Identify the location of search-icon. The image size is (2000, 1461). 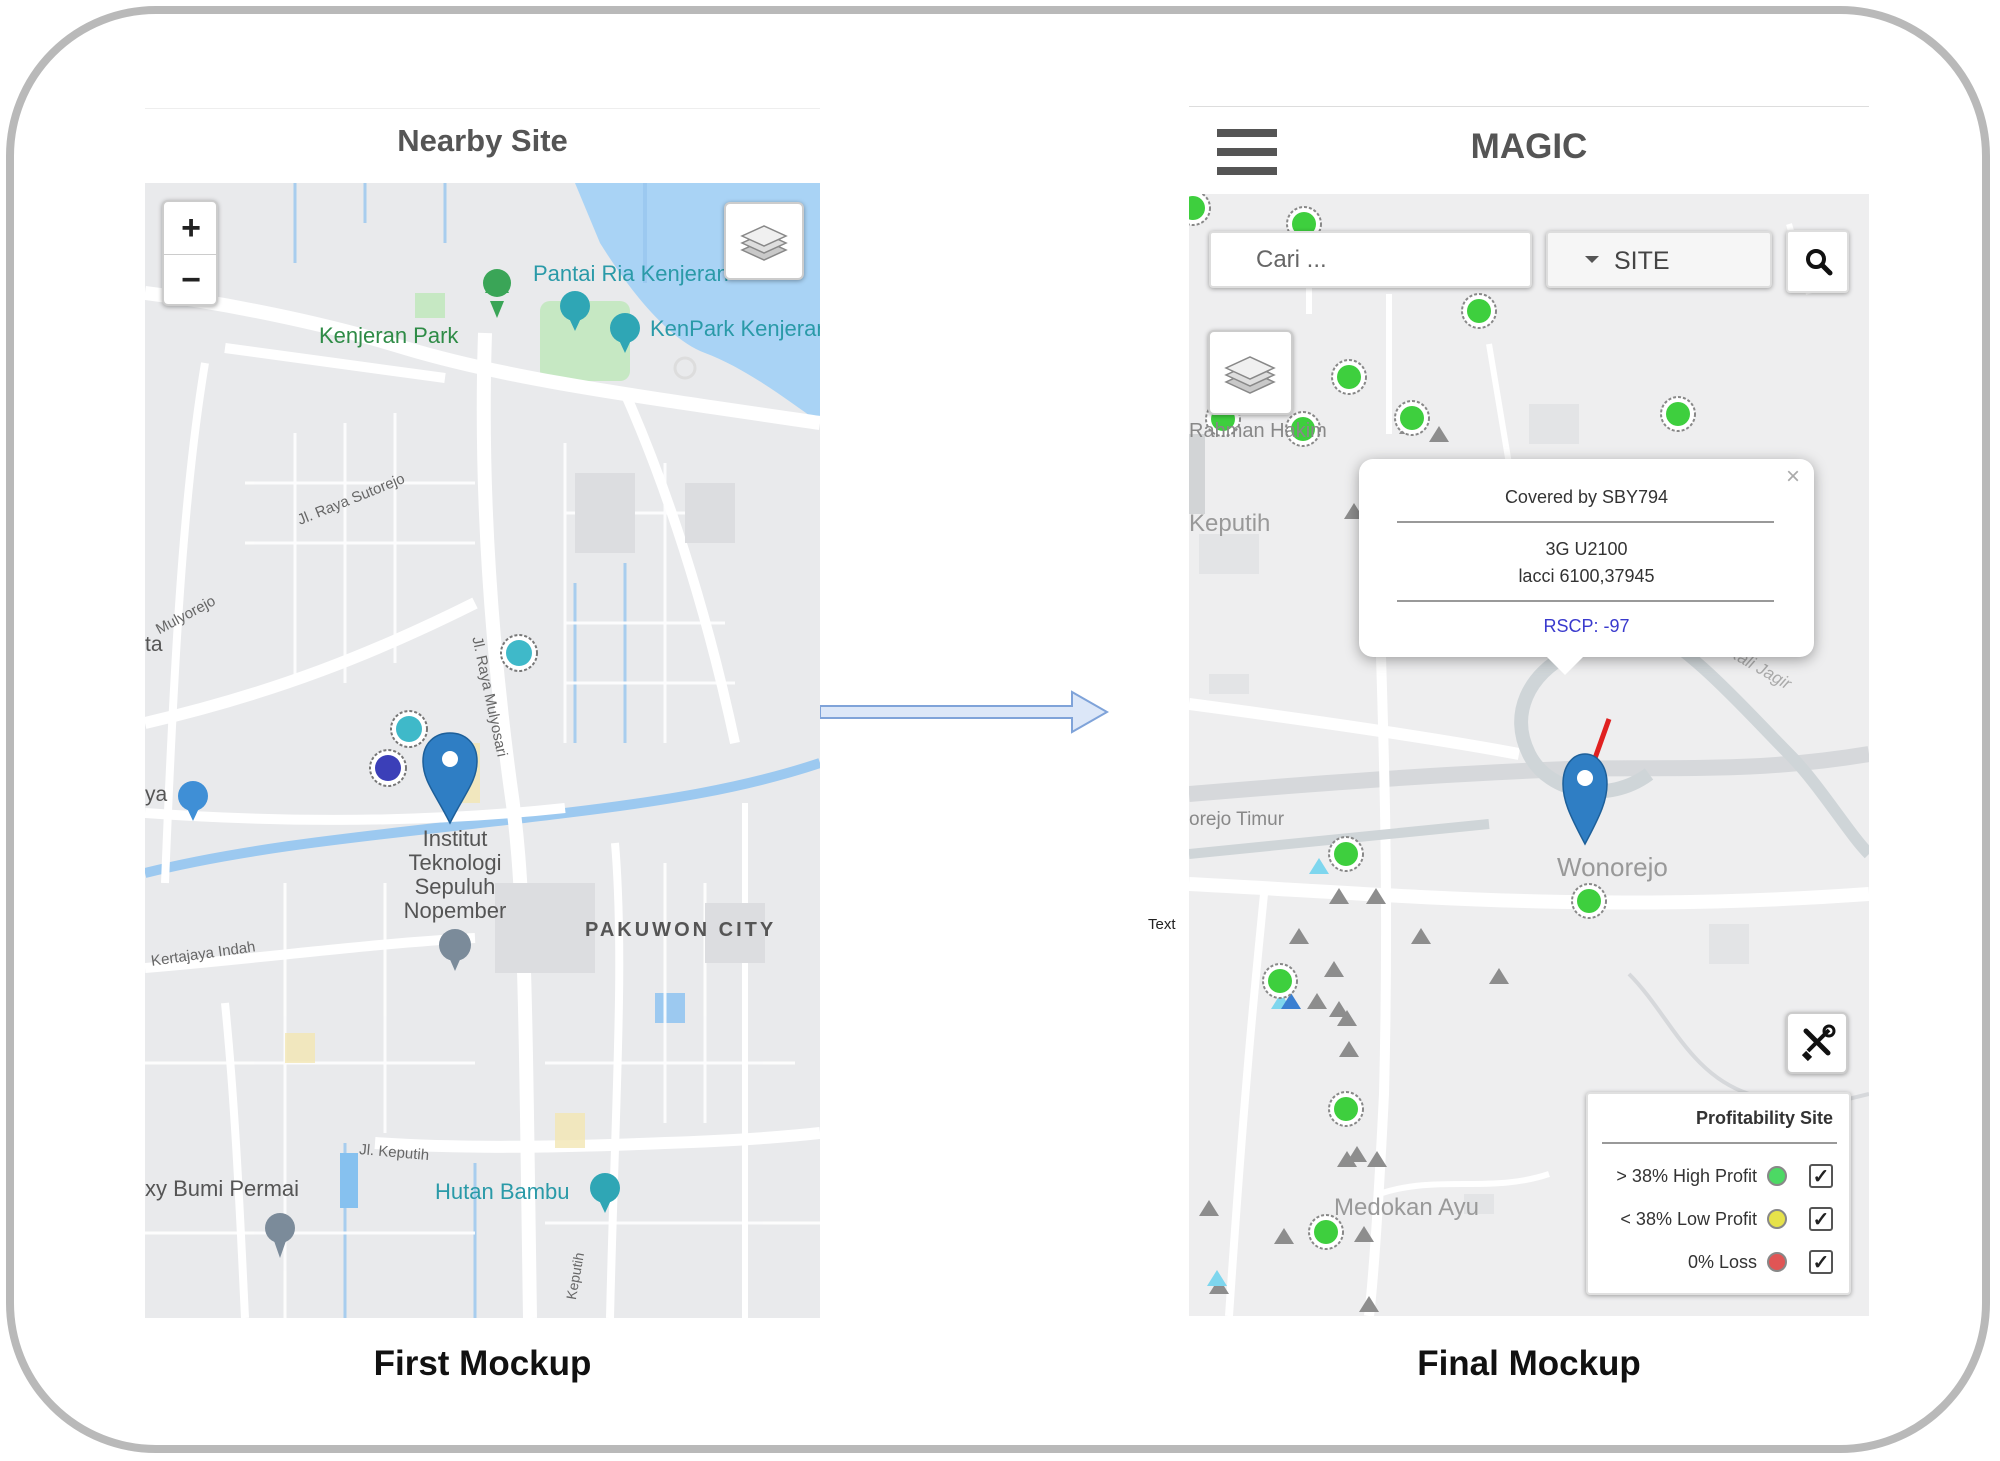
(1819, 262).